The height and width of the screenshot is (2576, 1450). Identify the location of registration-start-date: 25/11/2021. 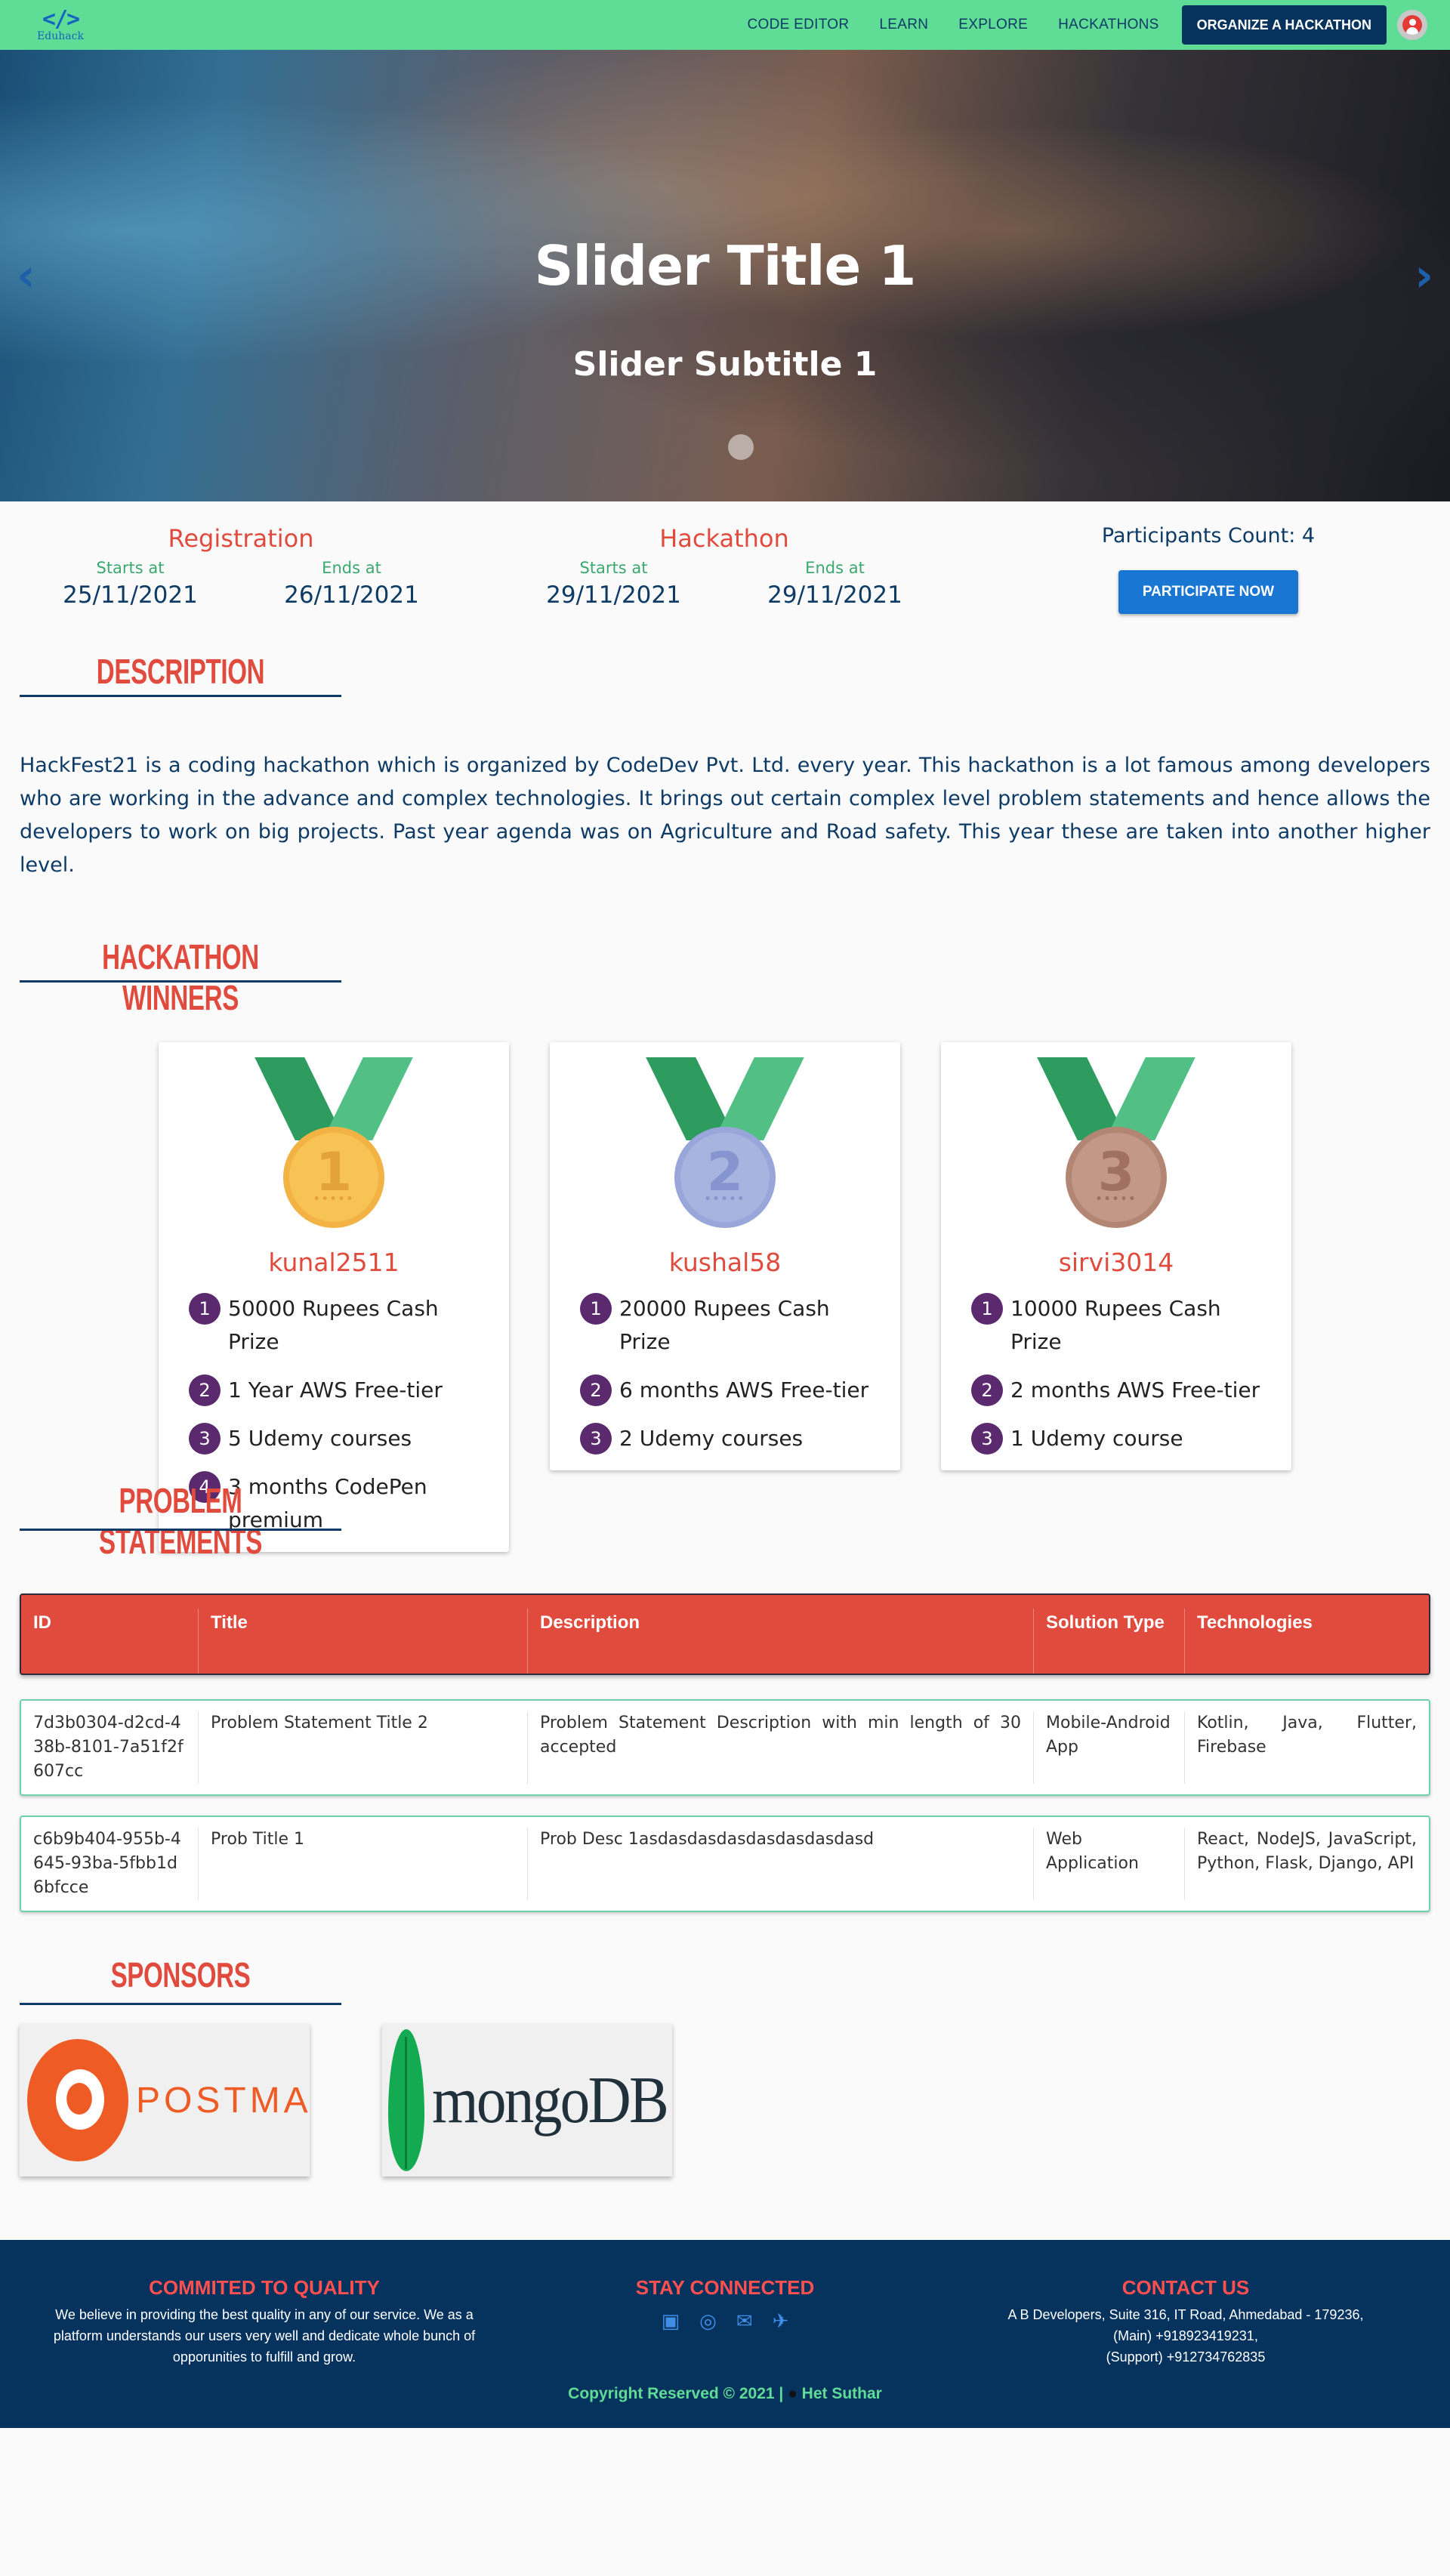
(131, 595).